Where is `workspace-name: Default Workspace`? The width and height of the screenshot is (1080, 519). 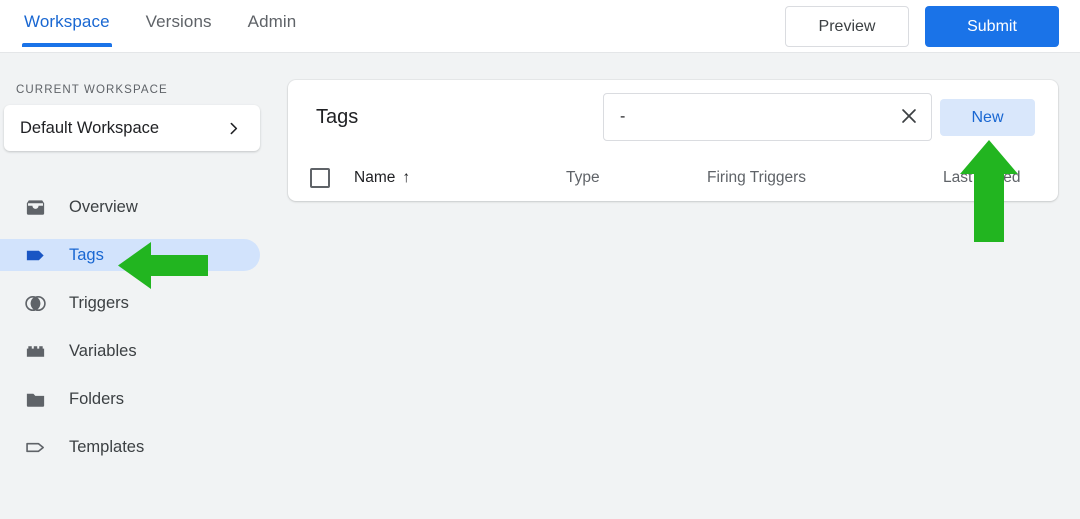 workspace-name: Default Workspace is located at coordinates (90, 127).